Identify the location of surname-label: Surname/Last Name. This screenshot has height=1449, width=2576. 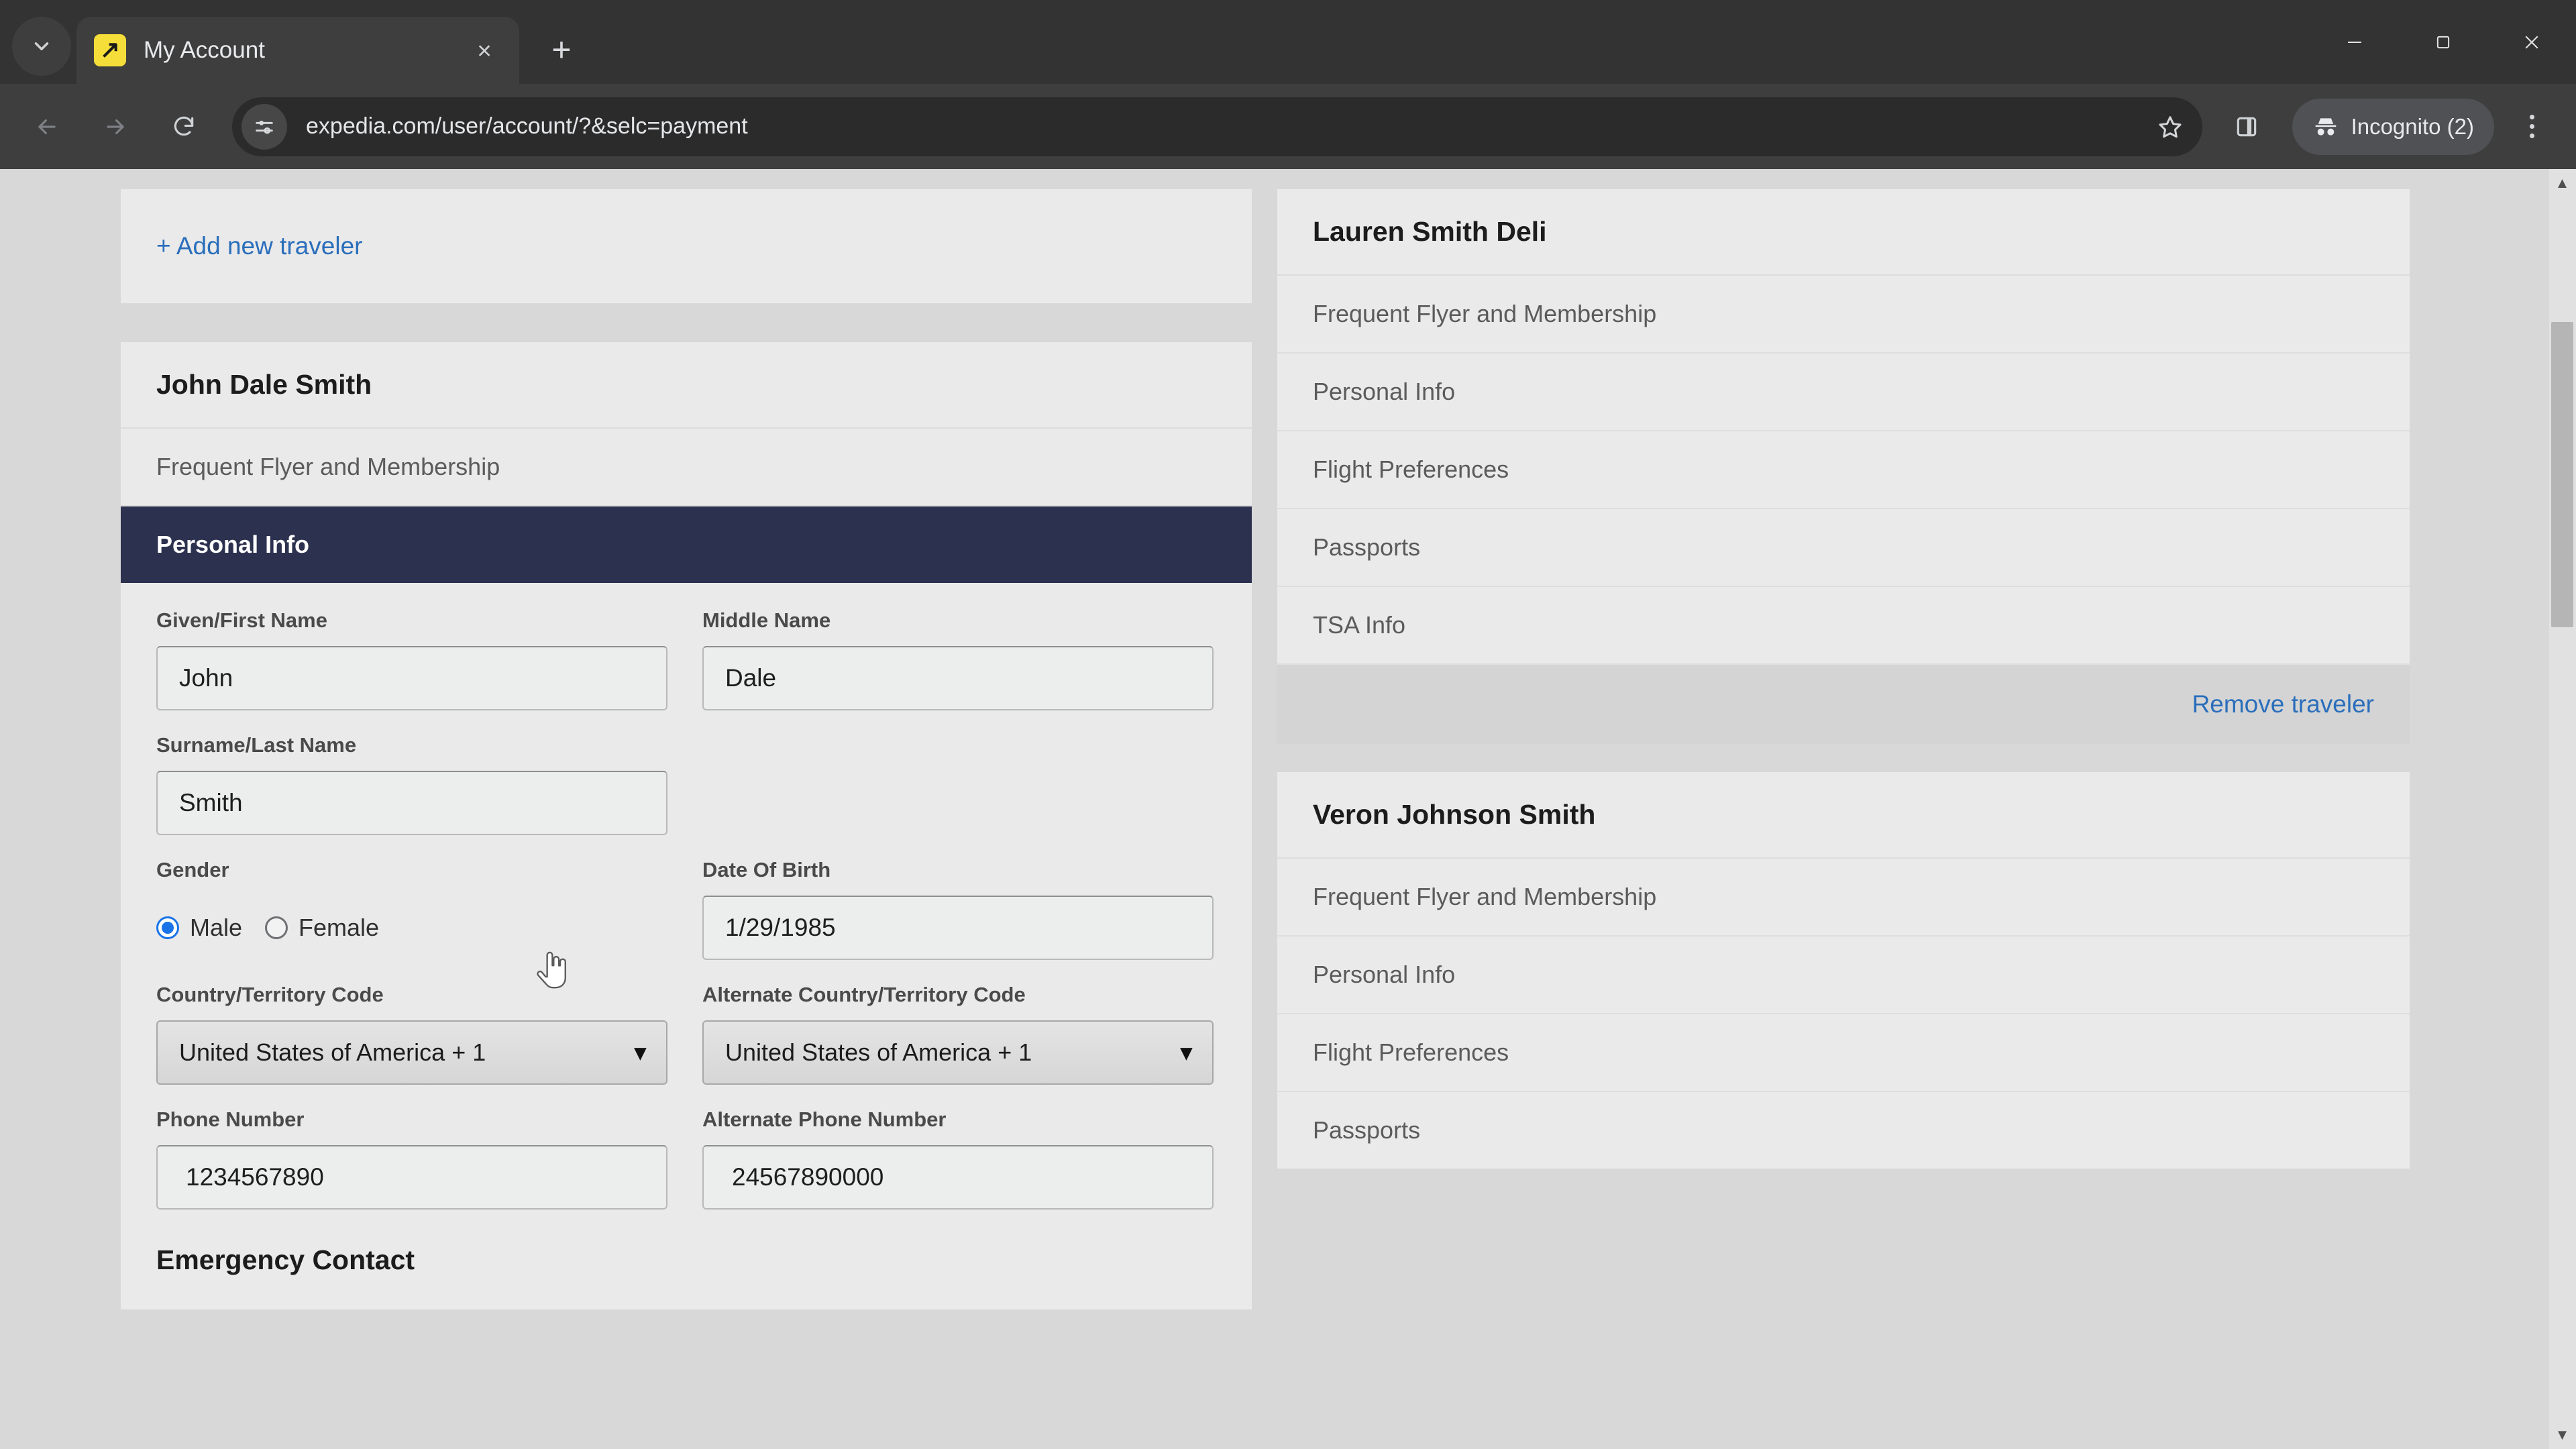
(256, 745).